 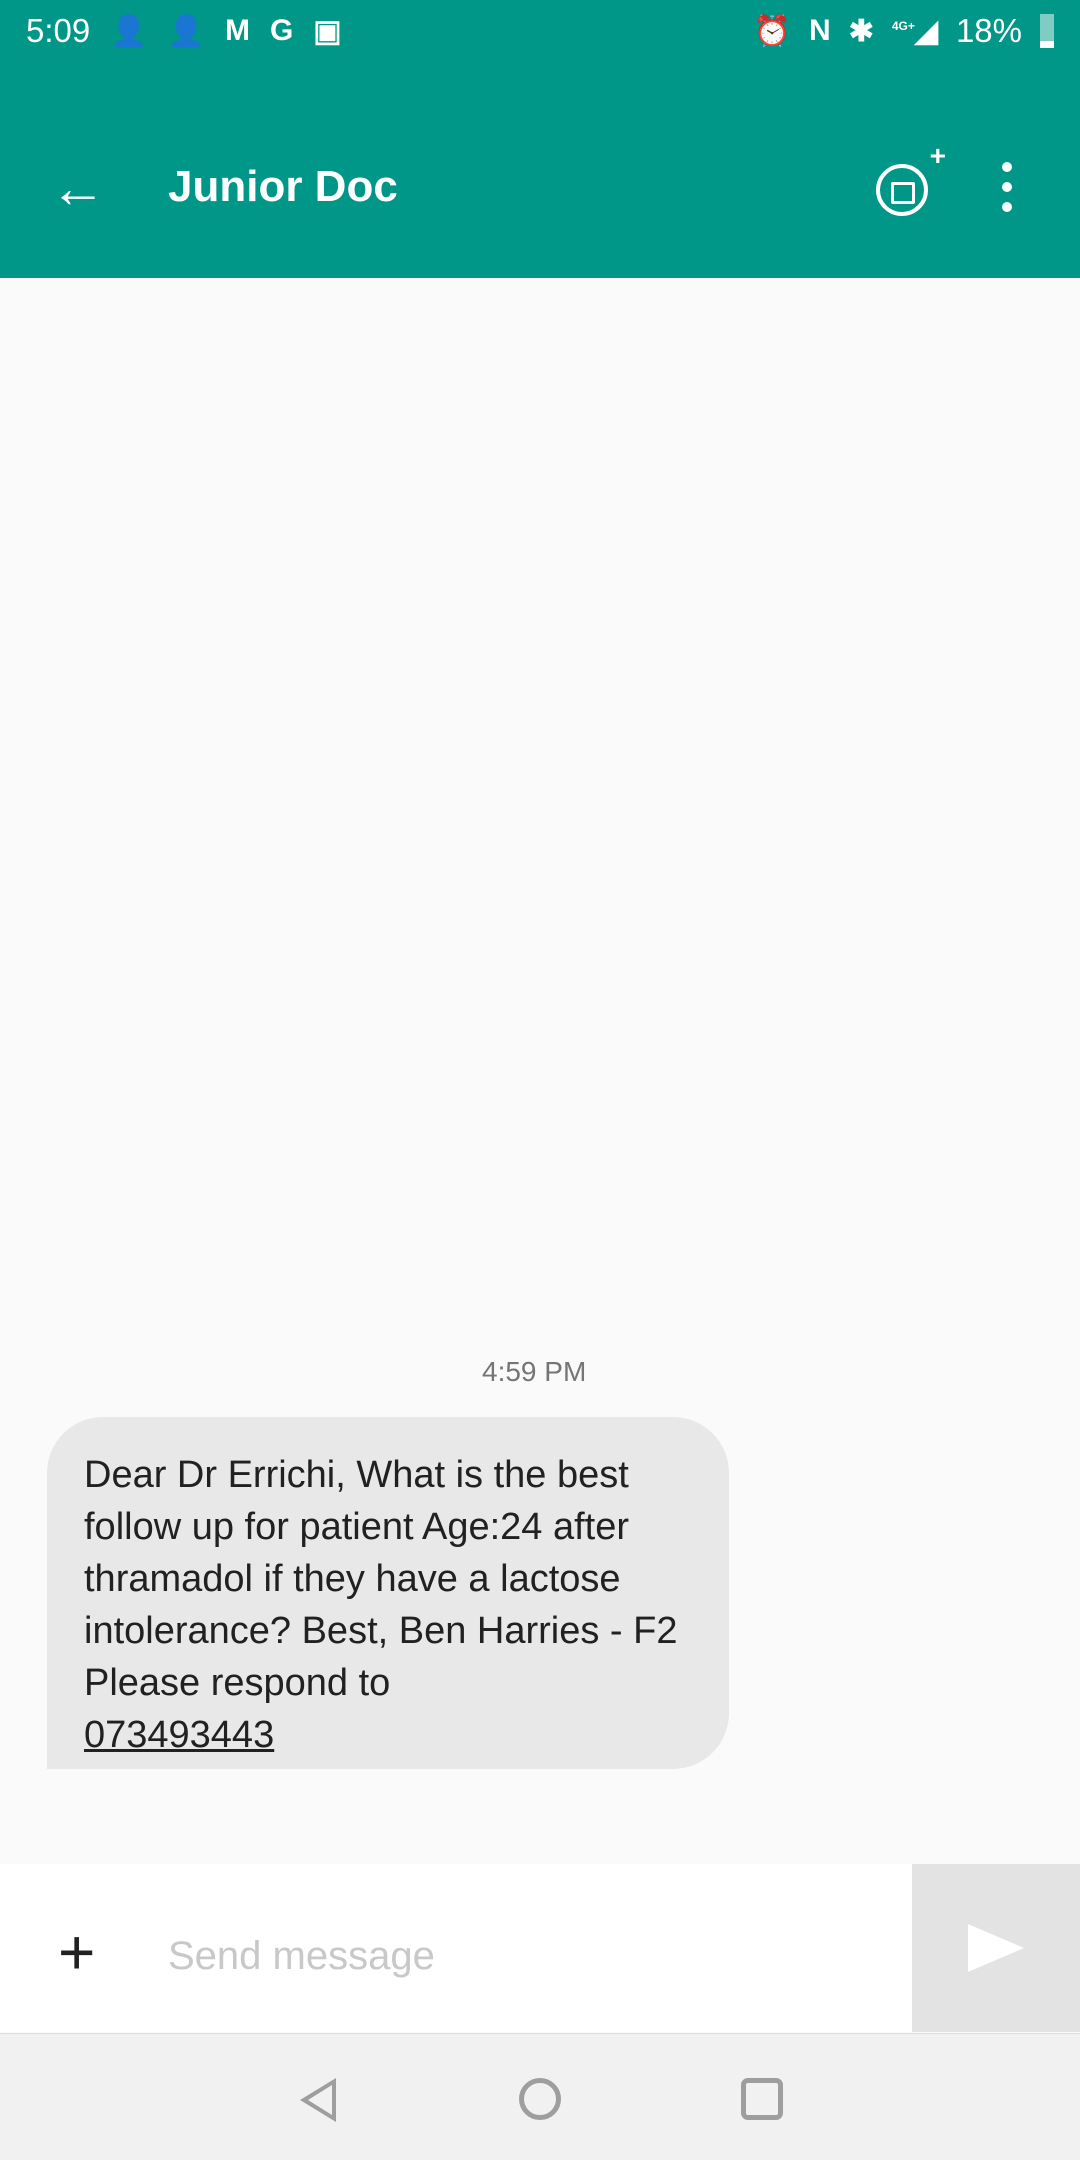 What do you see at coordinates (540, 33) in the screenshot?
I see `status-bar: 5:09 👤 👤 M G ▣ ⏰ N ✱ 4G+◢ 18%` at bounding box center [540, 33].